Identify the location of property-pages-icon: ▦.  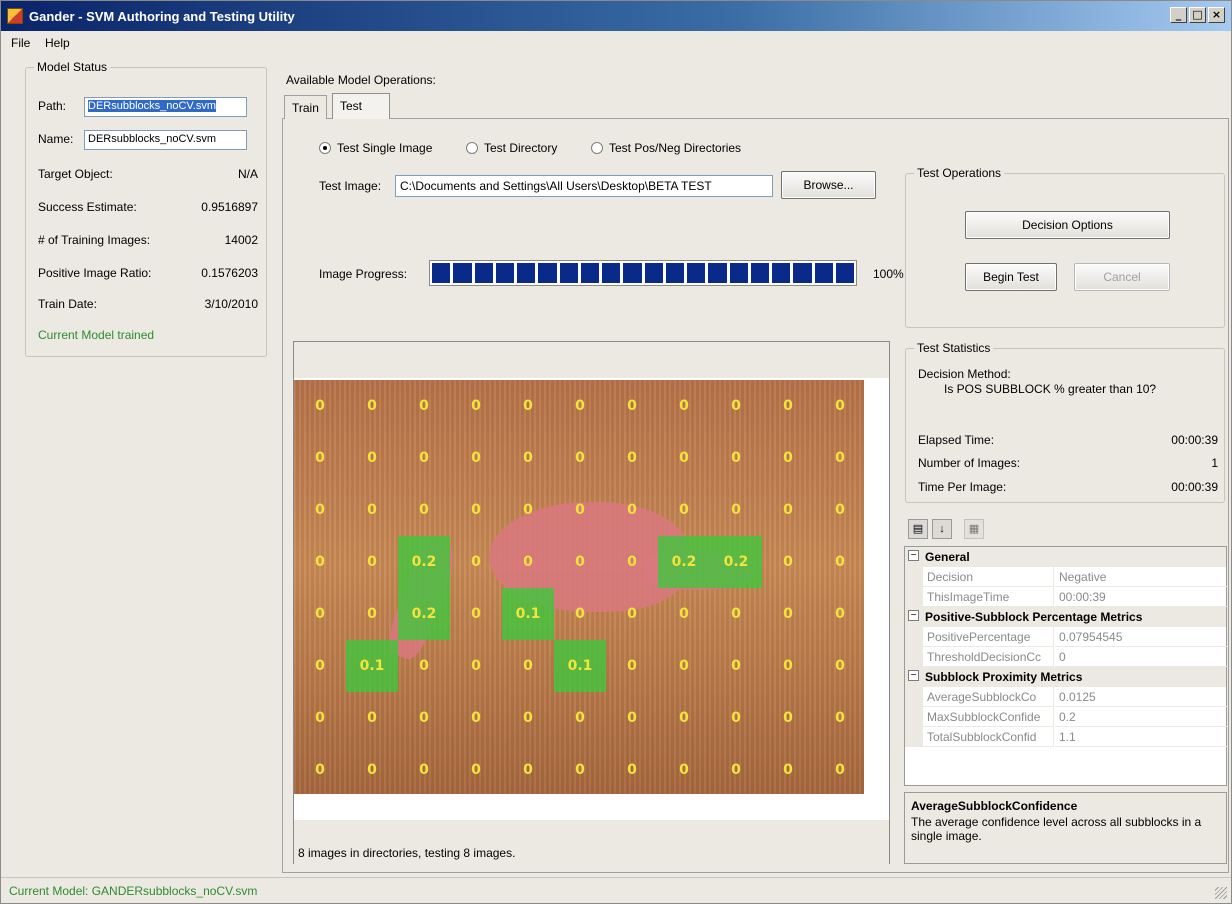
(974, 529).